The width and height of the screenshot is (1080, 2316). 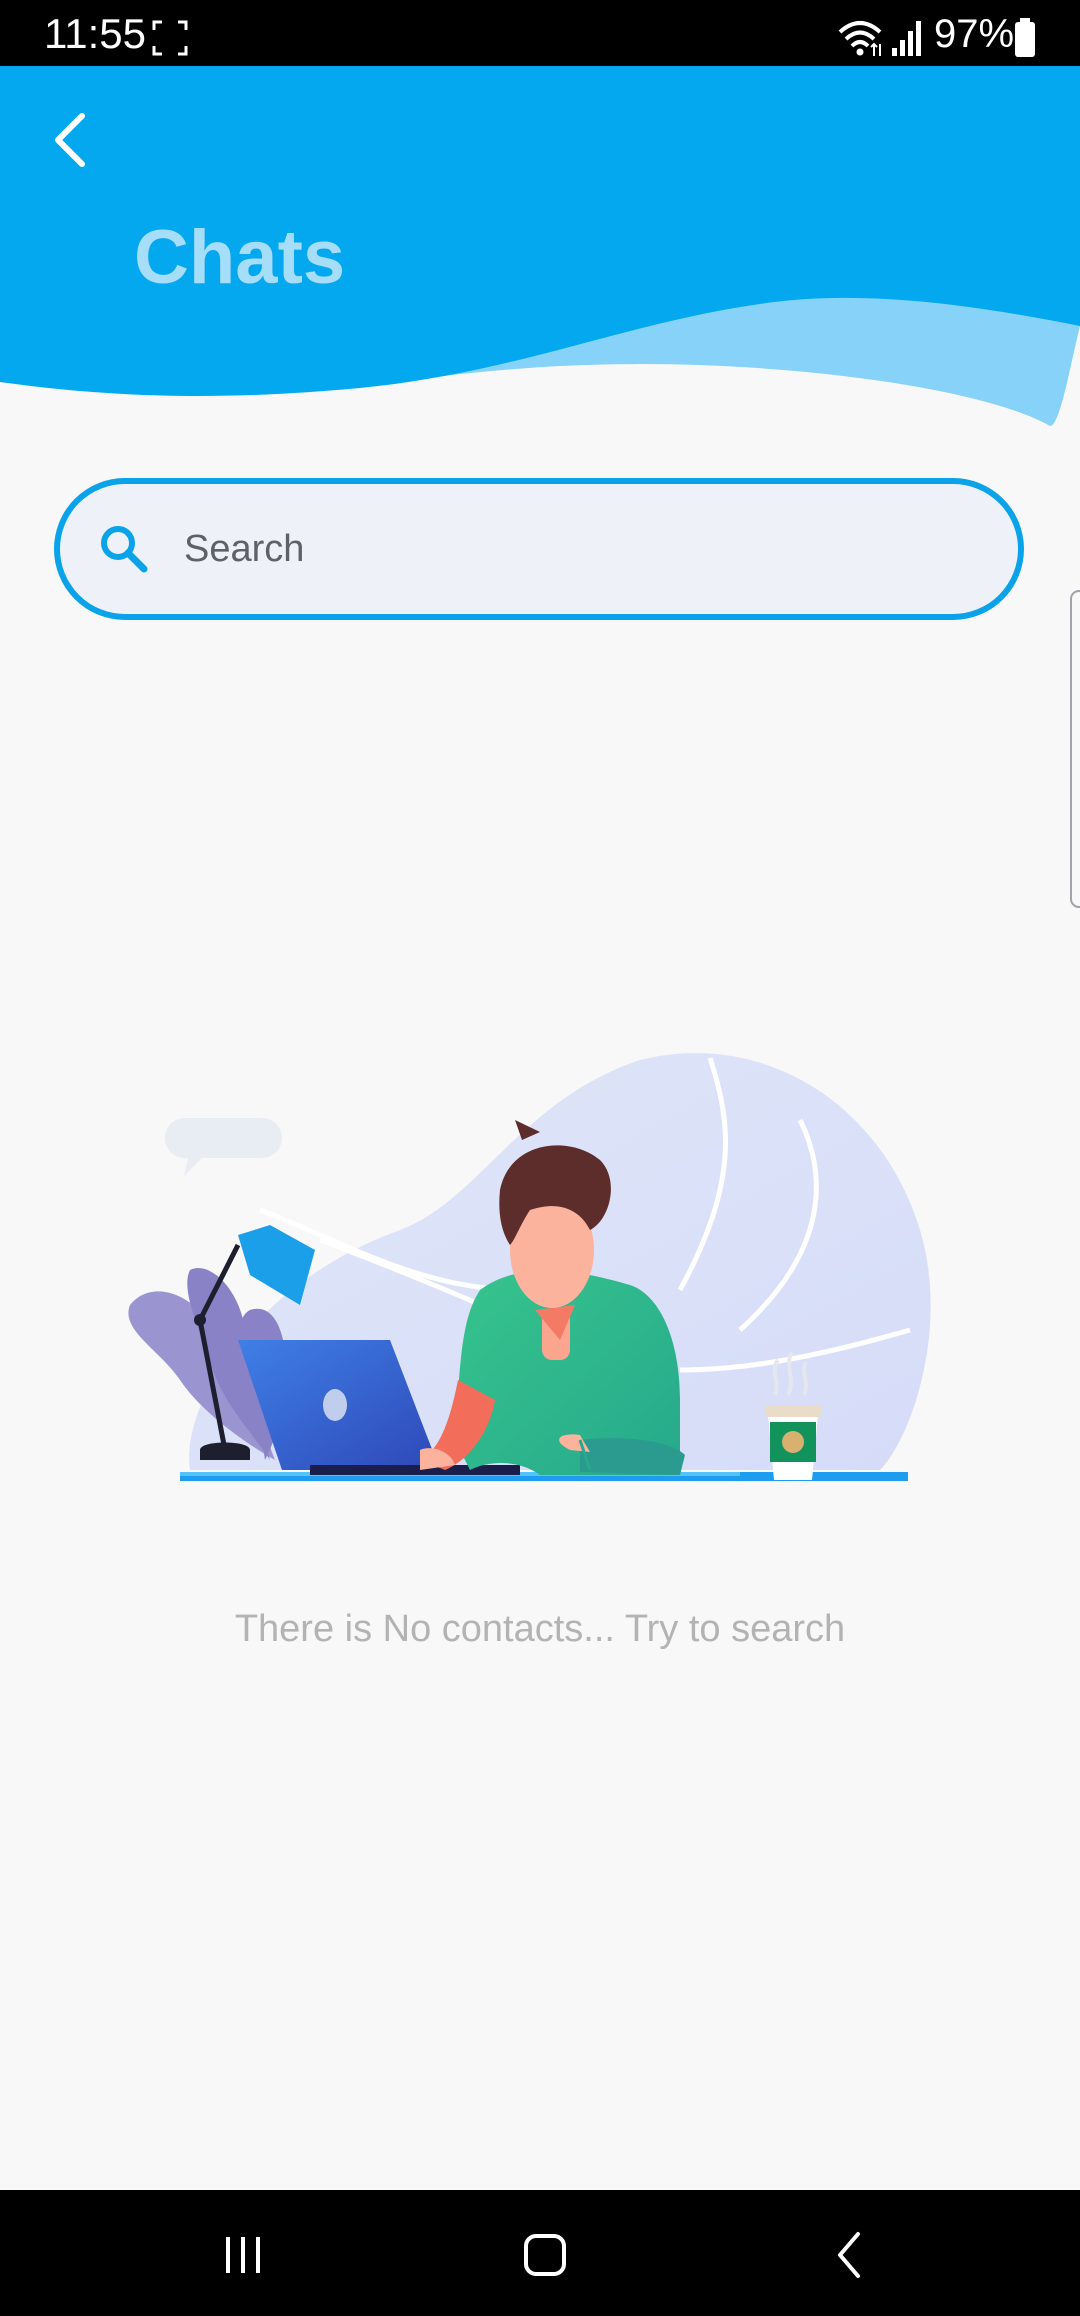 I want to click on chevron-left-icon, so click(x=70, y=140).